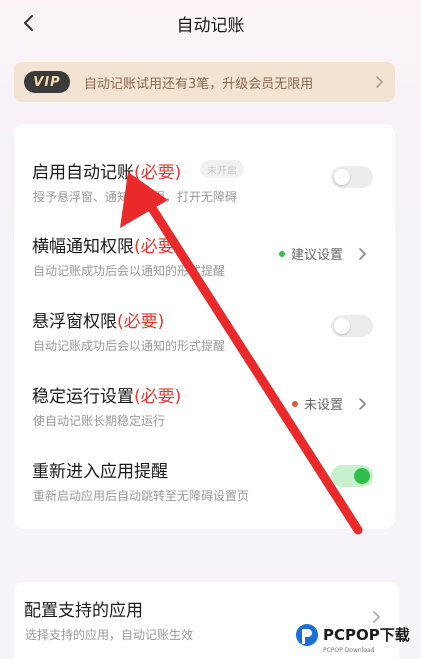 This screenshot has width=421, height=659. I want to click on status-text: 未设置, so click(323, 405).